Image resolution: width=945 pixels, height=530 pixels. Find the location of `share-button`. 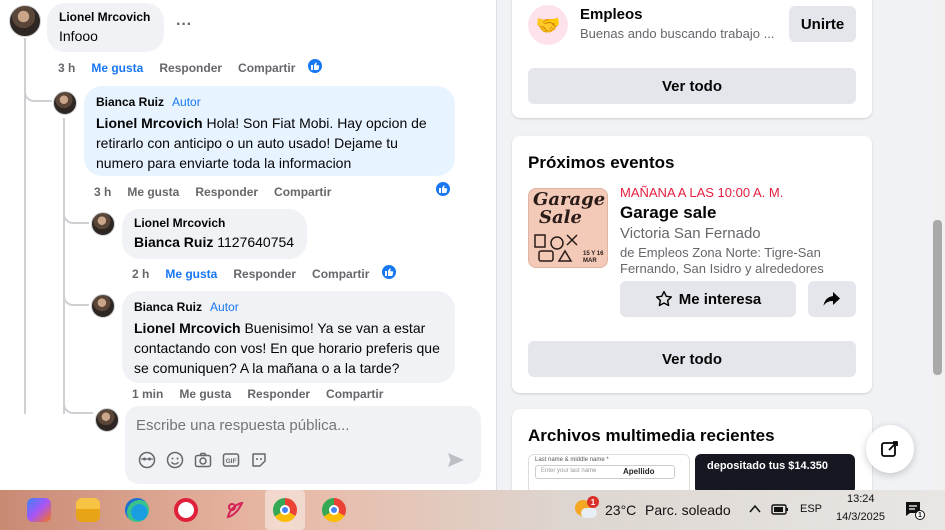

share-button is located at coordinates (832, 299).